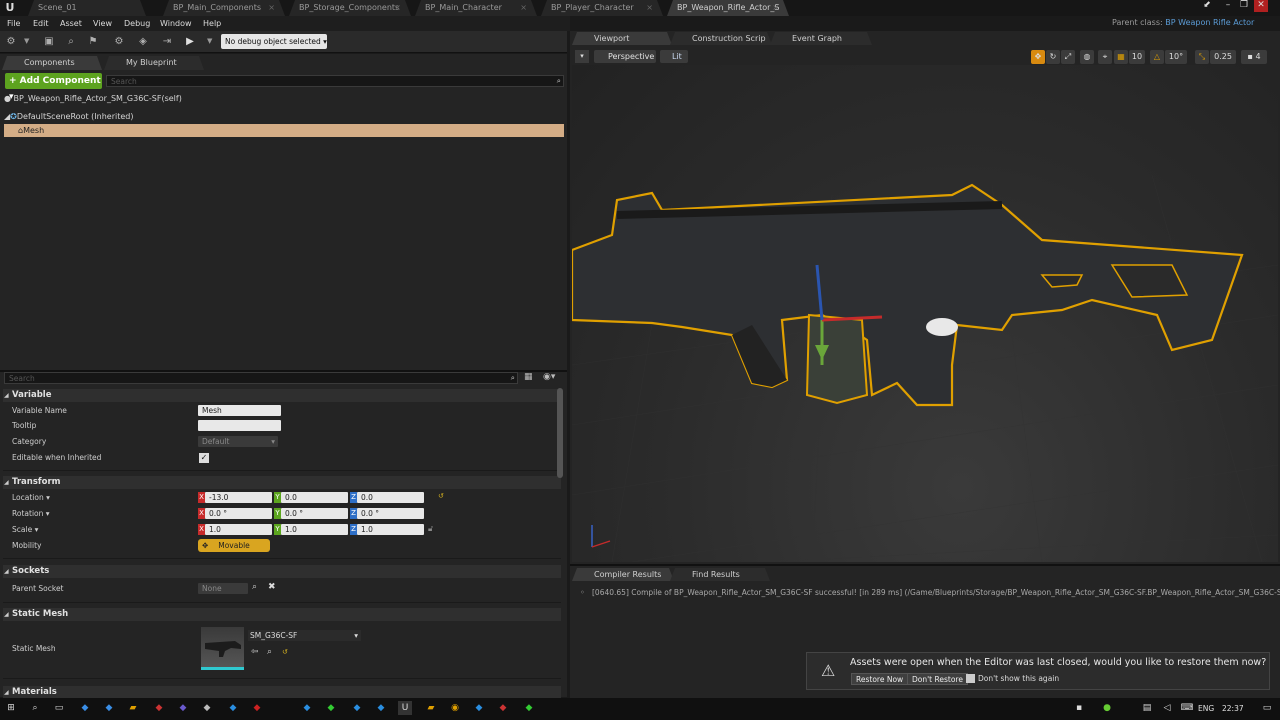  What do you see at coordinates (53, 87) in the screenshot?
I see `add-component-button: + Add Component ▾` at bounding box center [53, 87].